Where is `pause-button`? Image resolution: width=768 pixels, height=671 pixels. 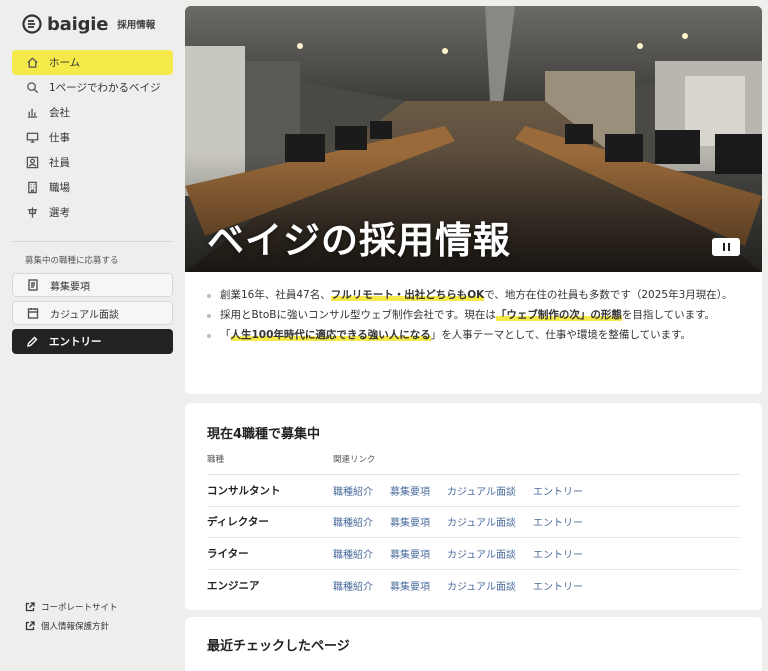
pause-button is located at coordinates (726, 247).